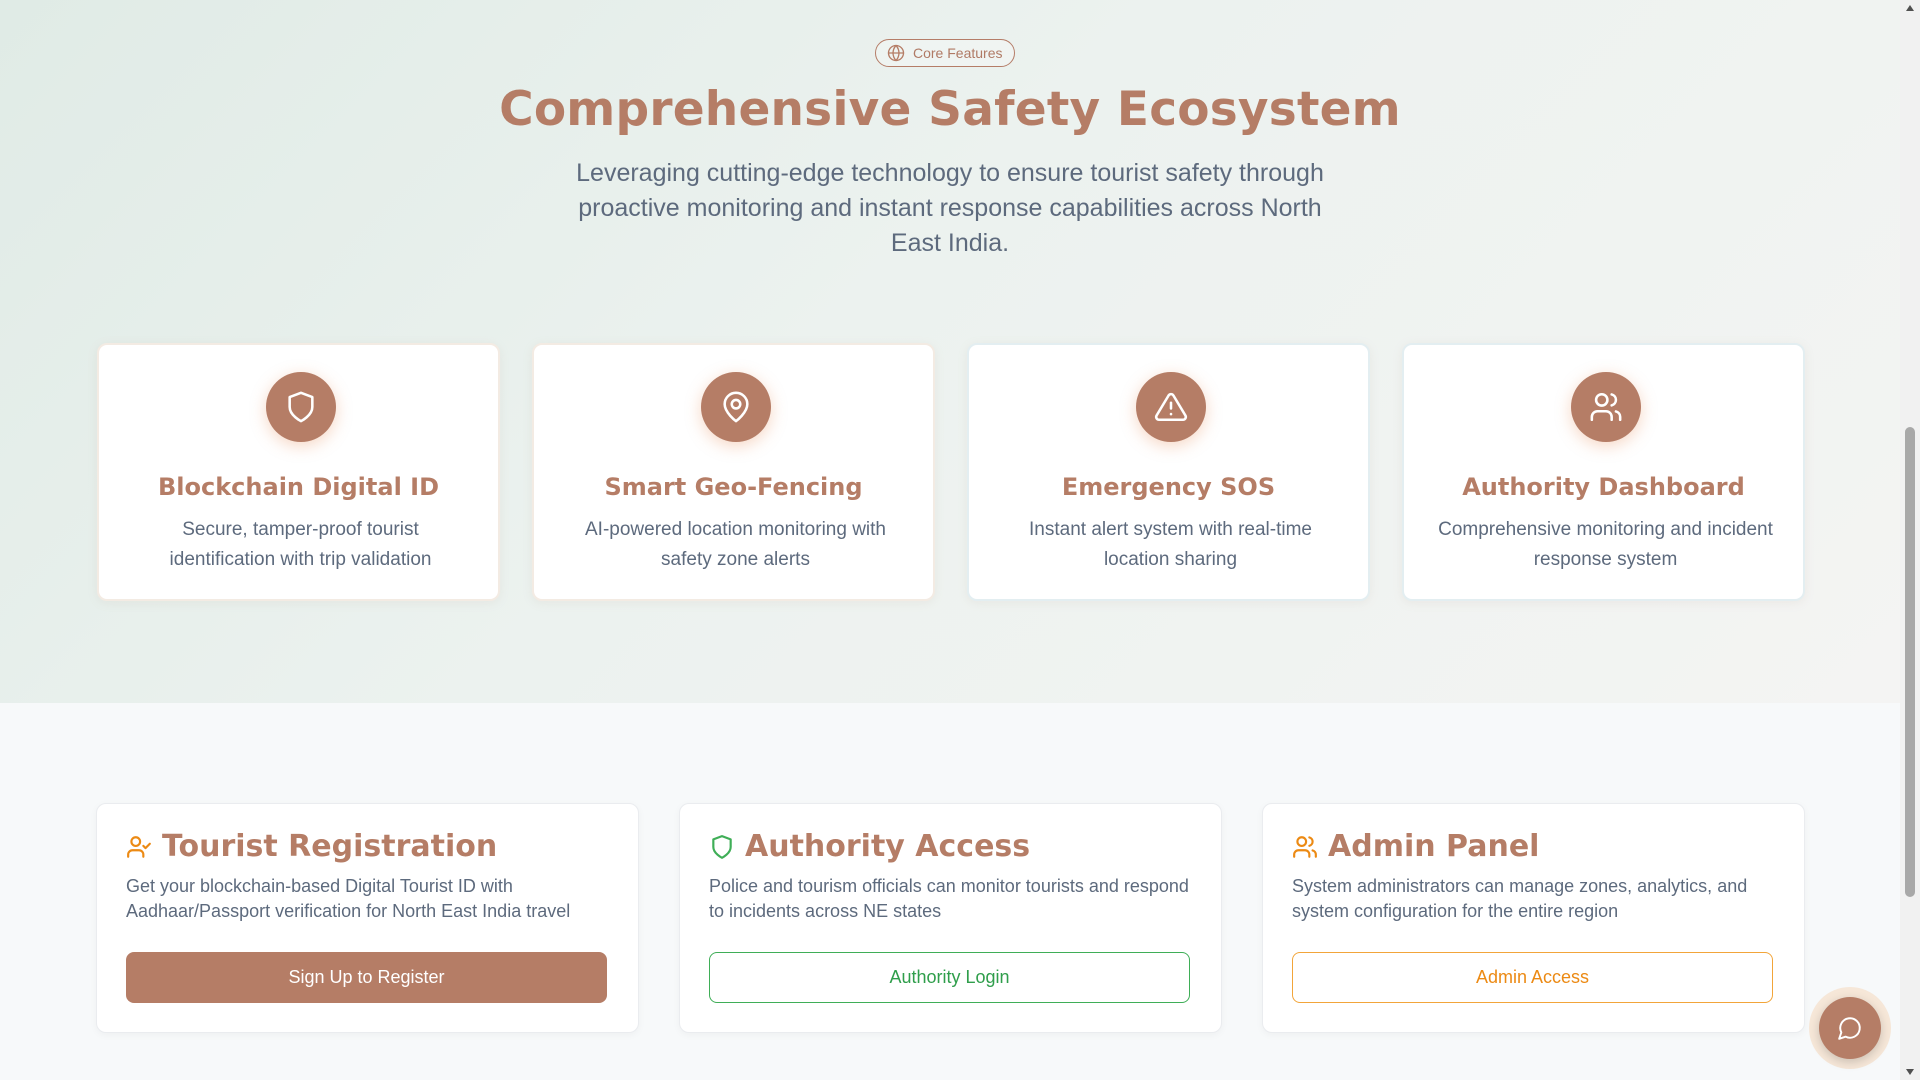 The width and height of the screenshot is (1920, 1080). What do you see at coordinates (1168, 487) in the screenshot?
I see `feature-title: Emergency SOS` at bounding box center [1168, 487].